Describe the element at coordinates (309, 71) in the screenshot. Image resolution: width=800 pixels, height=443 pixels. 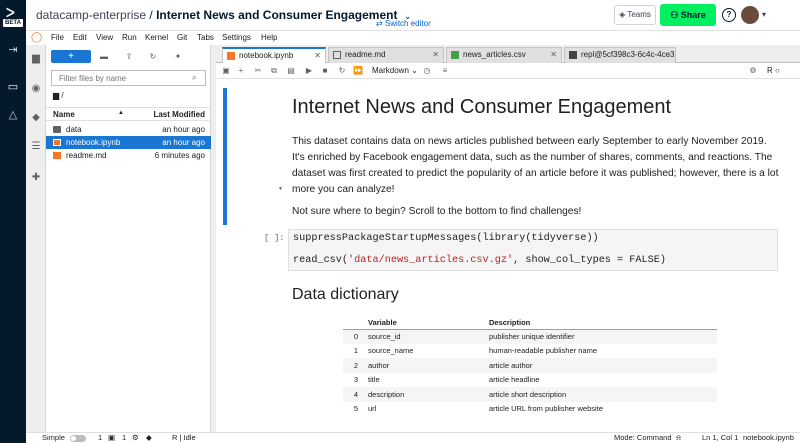
I see `run-icon: ▶` at that location.